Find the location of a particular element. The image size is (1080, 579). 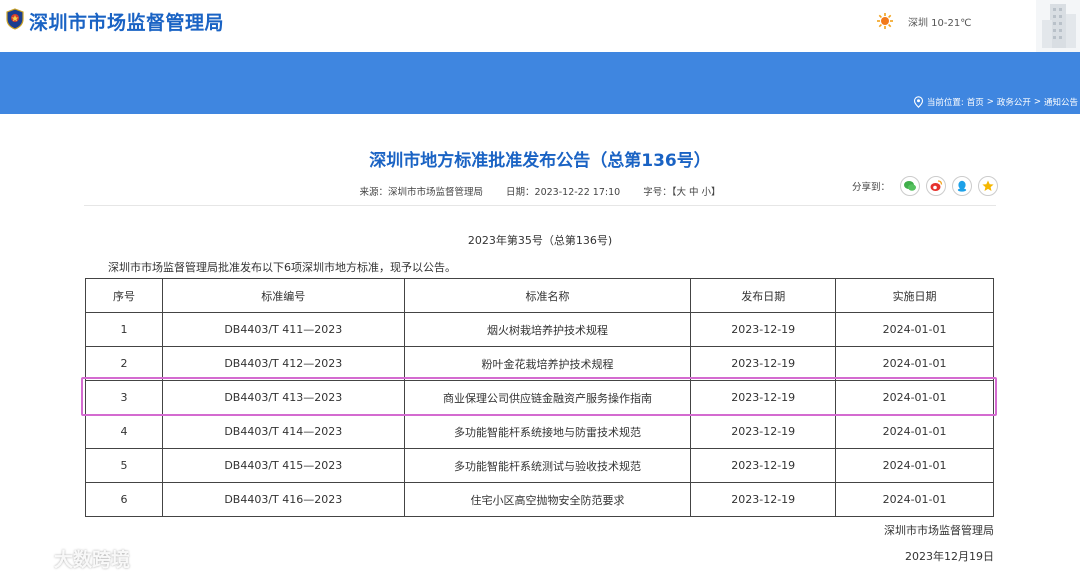

breadcrumb-home: 首页 is located at coordinates (975, 102).